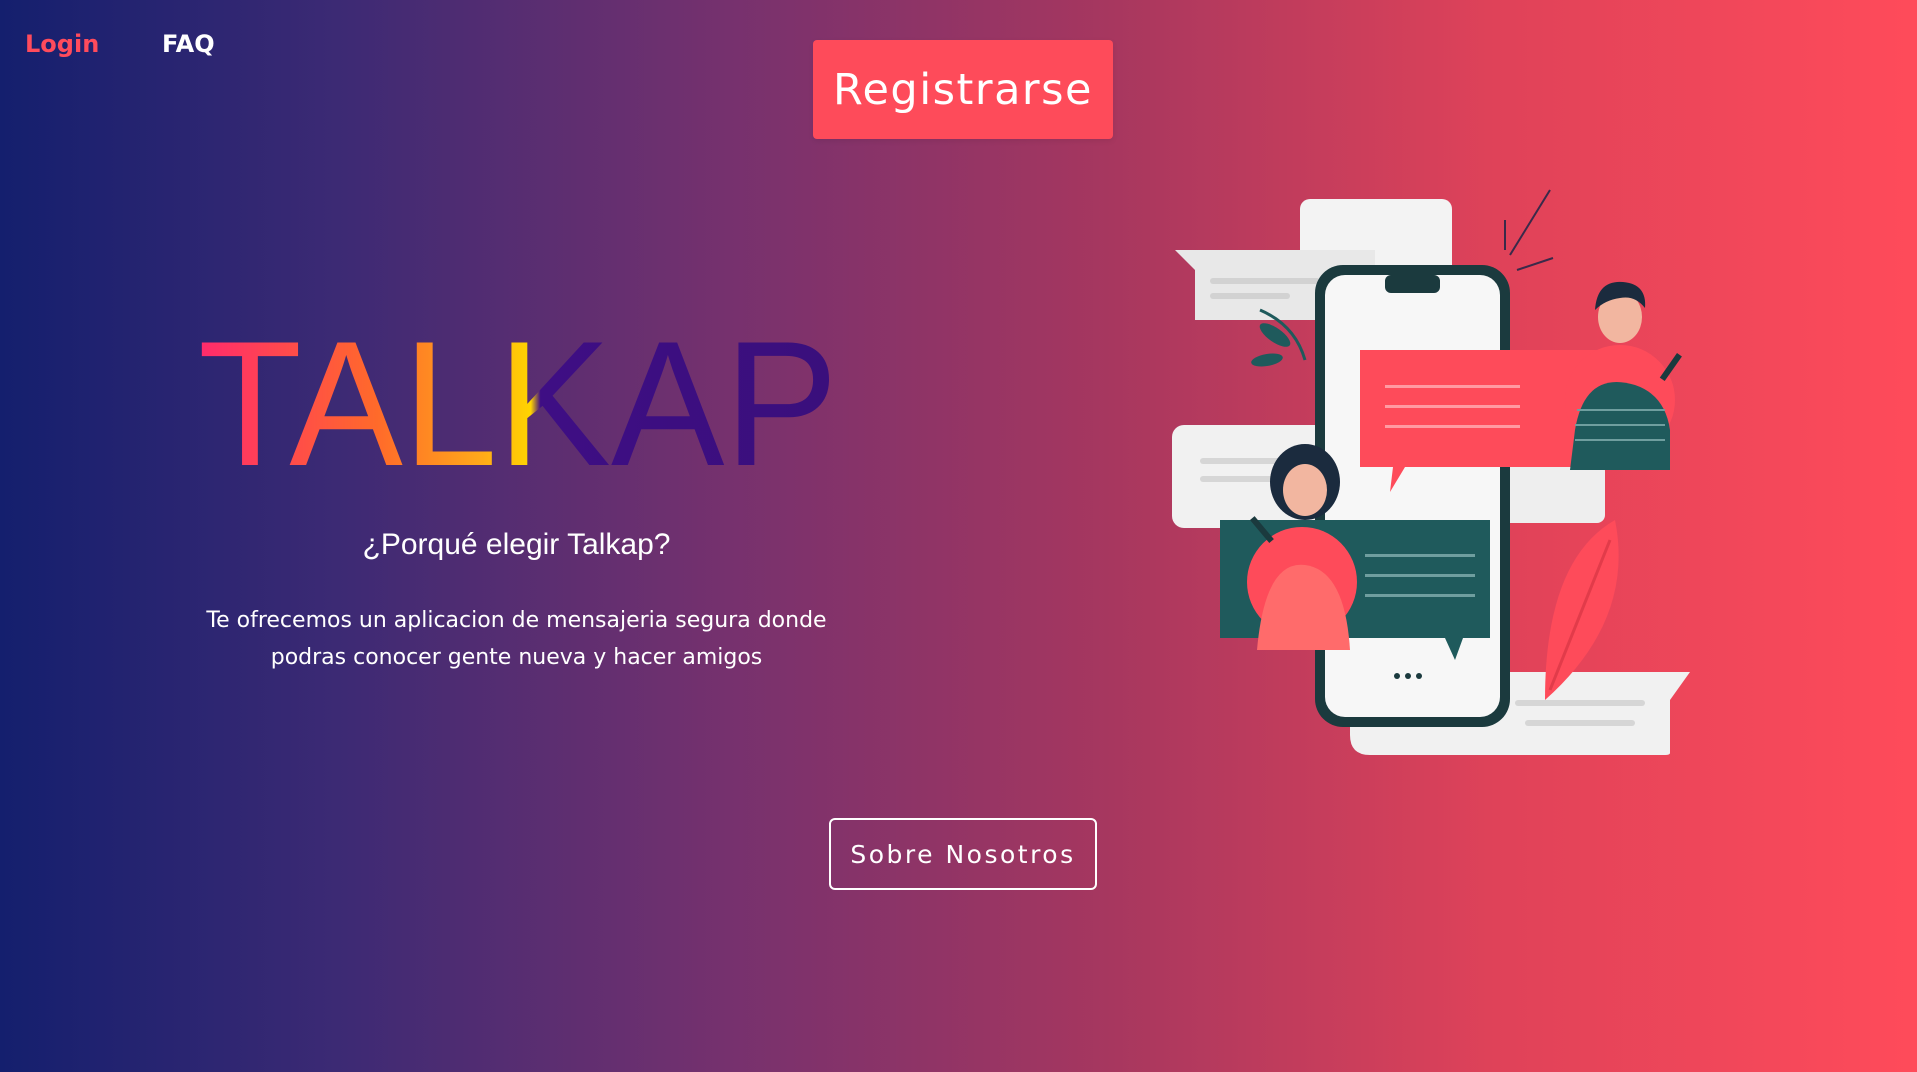  What do you see at coordinates (1529, 230) in the screenshot?
I see `sparkle-icon` at bounding box center [1529, 230].